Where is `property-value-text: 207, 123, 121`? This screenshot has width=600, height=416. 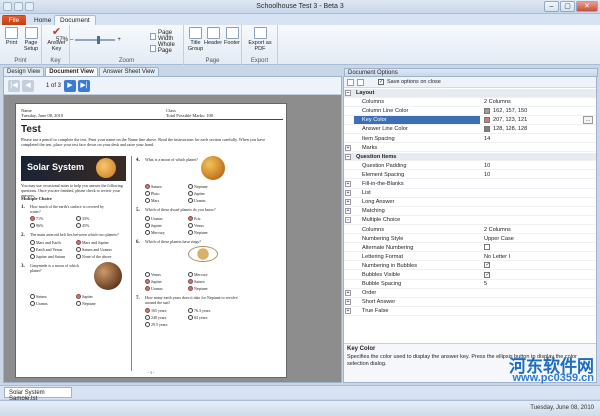 property-value-text: 207, 123, 121 is located at coordinates (510, 120).